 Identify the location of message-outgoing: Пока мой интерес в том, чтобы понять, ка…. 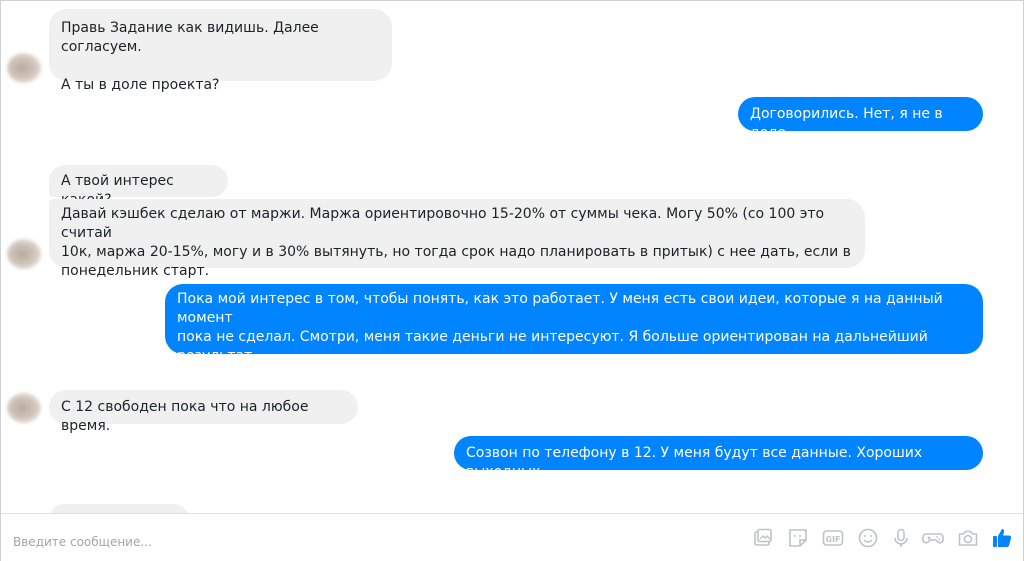
(574, 333).